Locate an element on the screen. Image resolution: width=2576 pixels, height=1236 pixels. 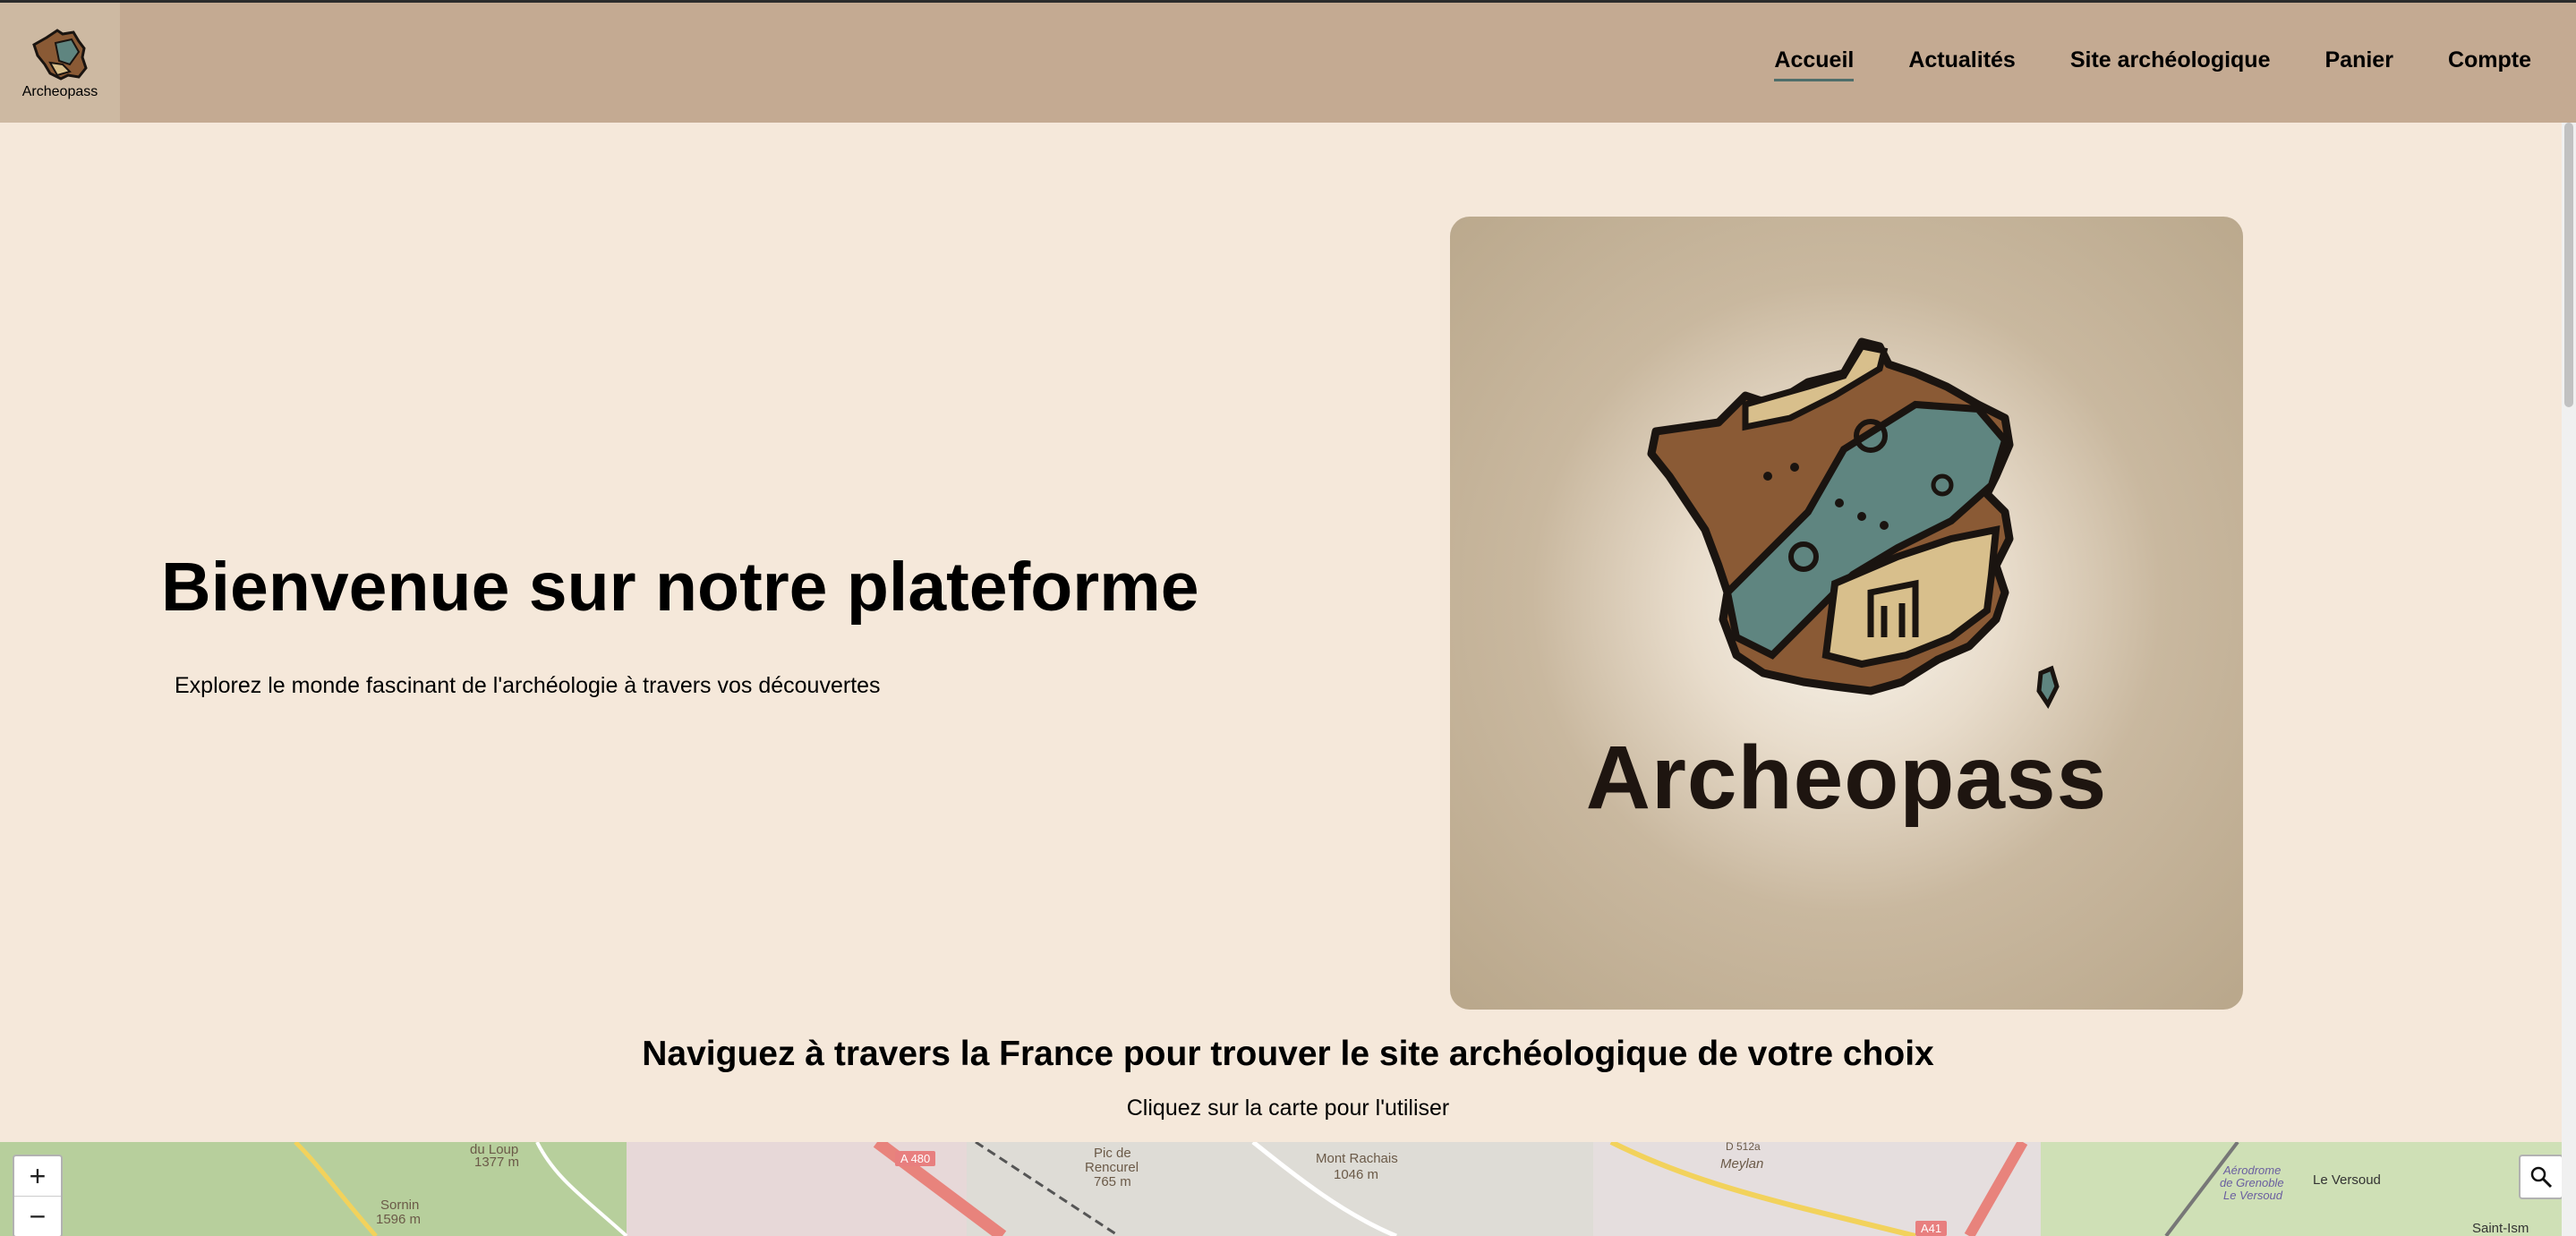
map-label: Aérodrome is located at coordinates (2252, 1170).